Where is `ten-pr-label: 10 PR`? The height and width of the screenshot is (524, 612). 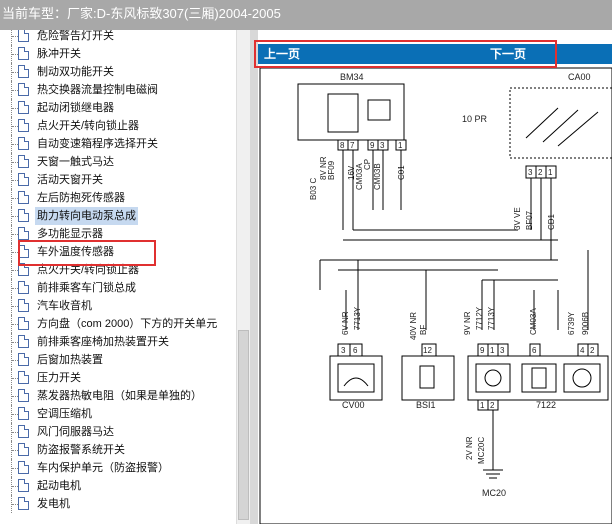
ten-pr-label: 10 PR is located at coordinates (475, 119).